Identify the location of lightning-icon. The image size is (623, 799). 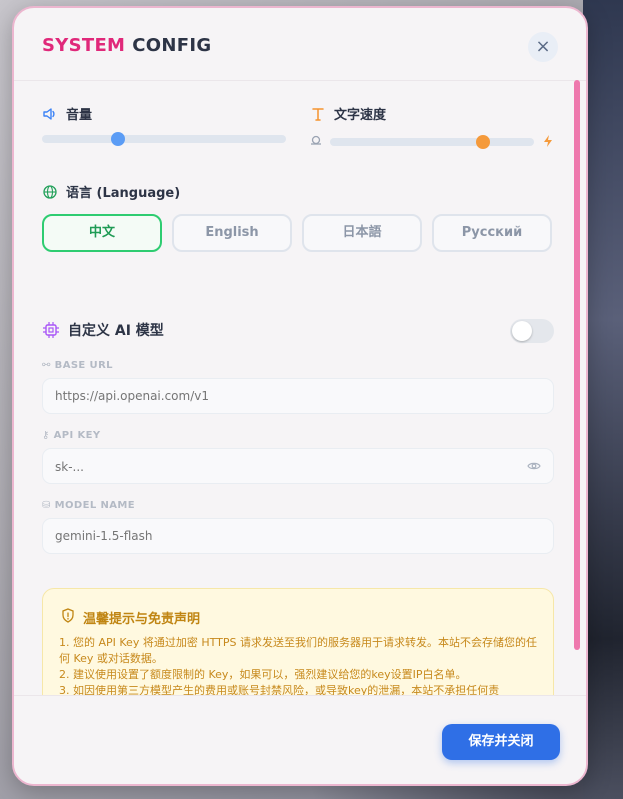
(548, 141).